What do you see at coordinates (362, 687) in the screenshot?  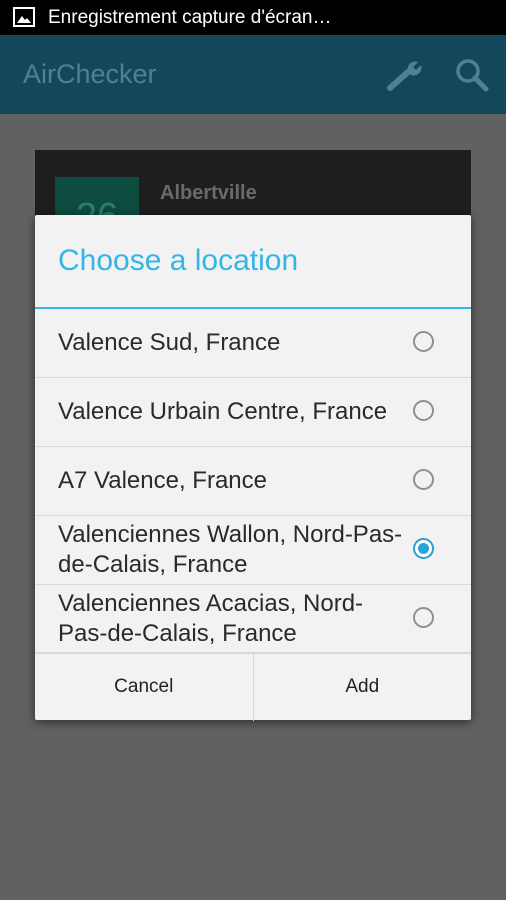 I see `add-button: Add` at bounding box center [362, 687].